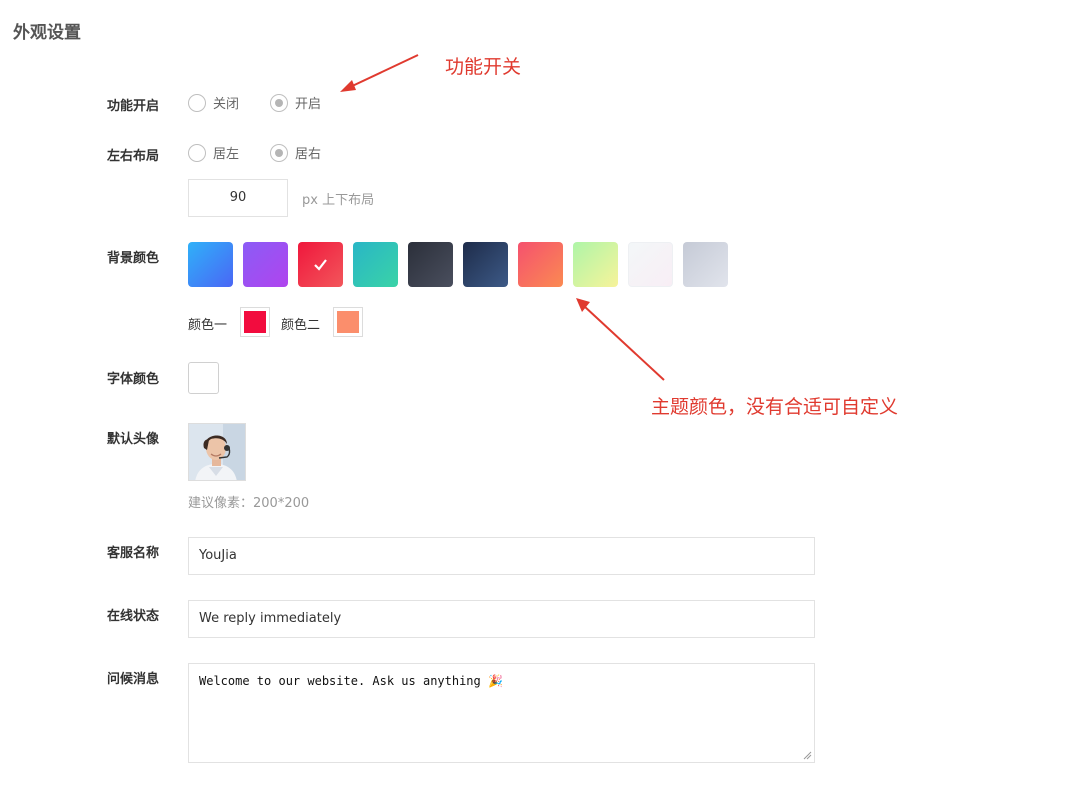  Describe the element at coordinates (301, 325) in the screenshot. I see `color2-label: 颜色二` at that location.